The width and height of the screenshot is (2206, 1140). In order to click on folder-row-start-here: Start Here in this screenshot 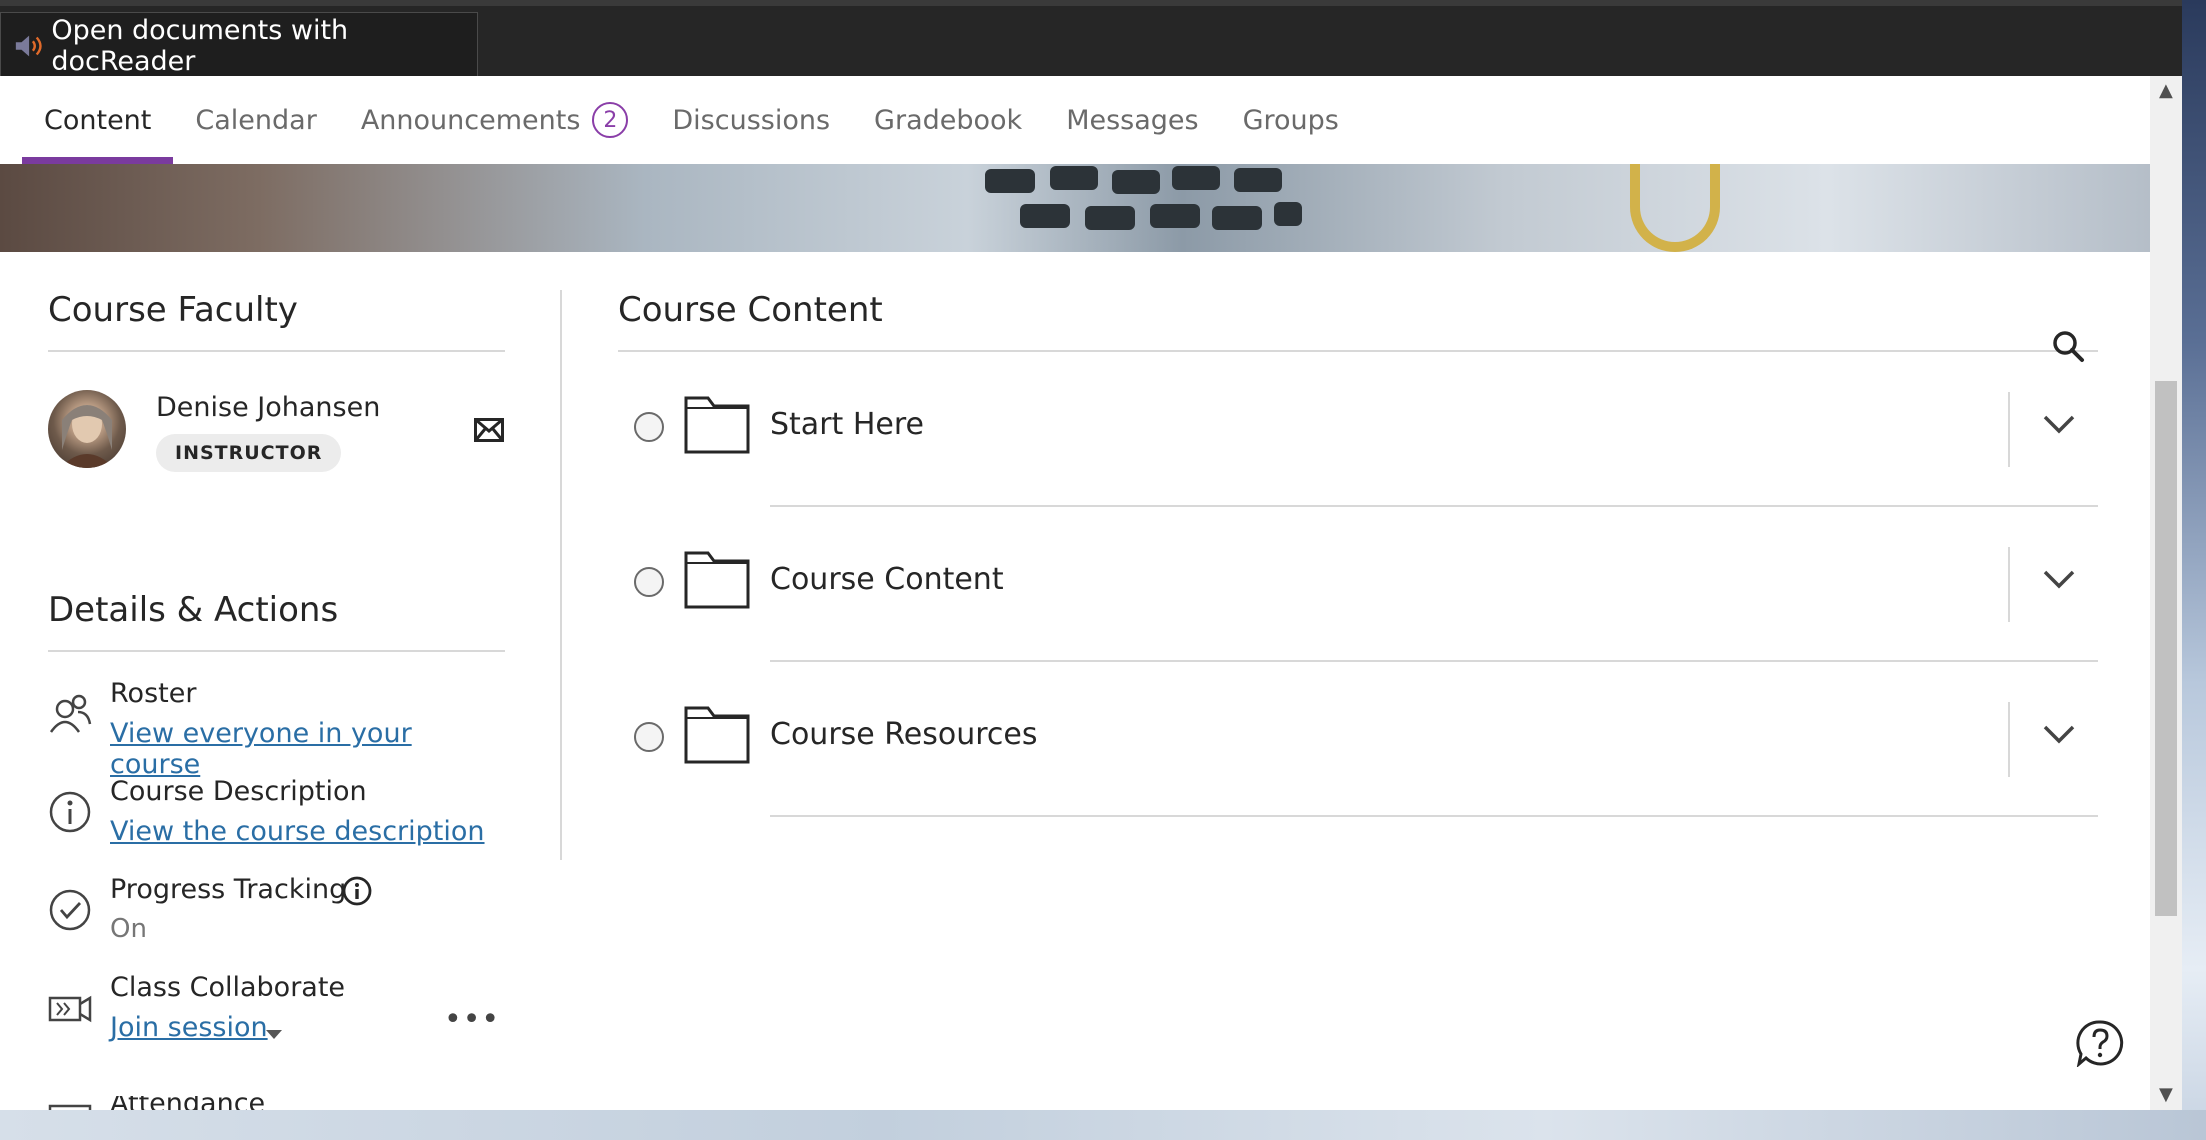, I will do `click(1358, 429)`.